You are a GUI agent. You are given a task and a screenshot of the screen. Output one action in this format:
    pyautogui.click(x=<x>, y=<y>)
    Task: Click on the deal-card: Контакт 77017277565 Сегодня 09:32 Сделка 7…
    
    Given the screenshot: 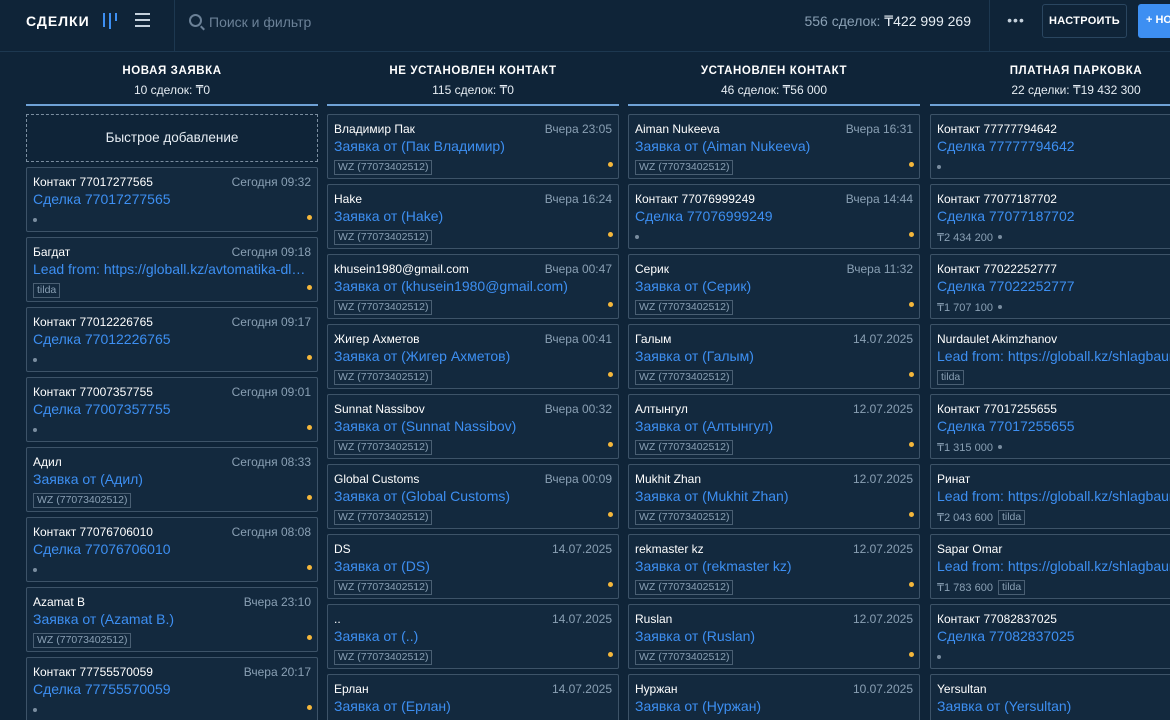 What is the action you would take?
    pyautogui.click(x=172, y=199)
    